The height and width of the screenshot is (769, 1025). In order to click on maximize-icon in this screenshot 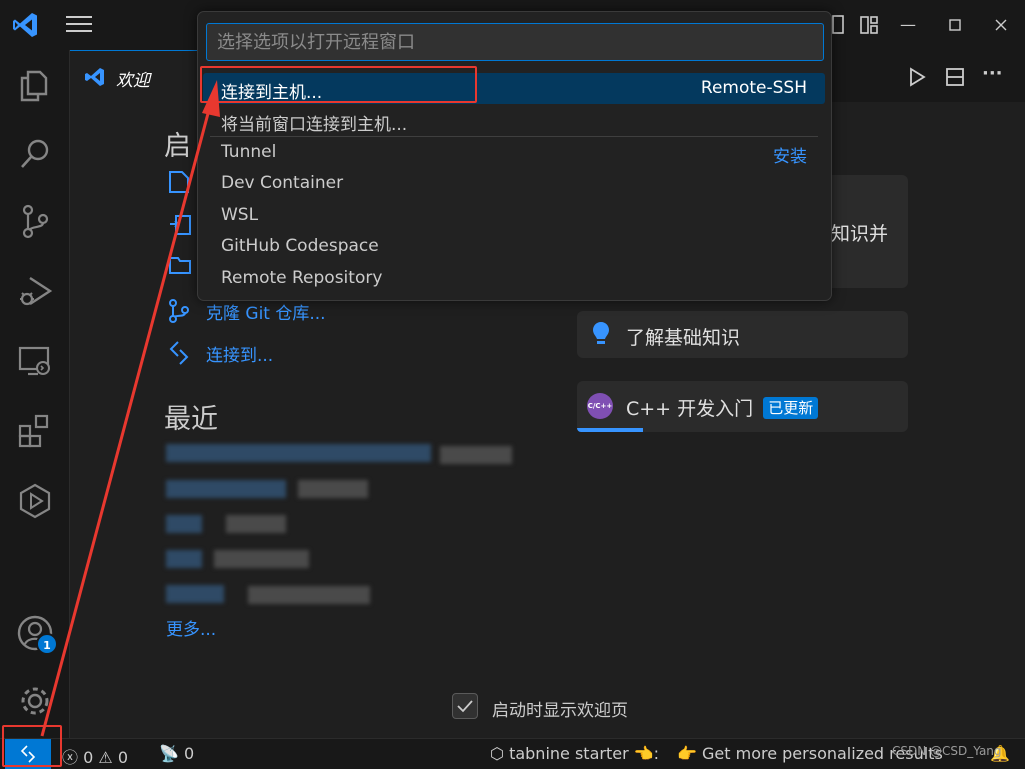, I will do `click(955, 25)`.